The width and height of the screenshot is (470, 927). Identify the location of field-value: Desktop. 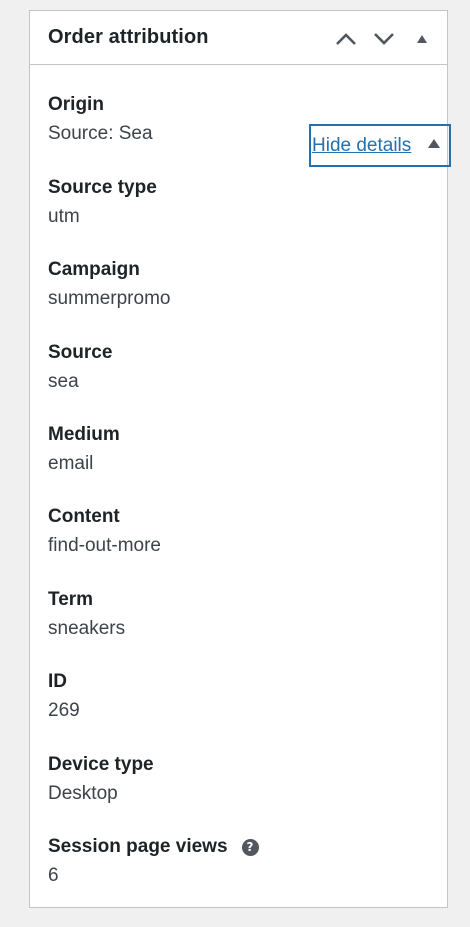
(83, 793).